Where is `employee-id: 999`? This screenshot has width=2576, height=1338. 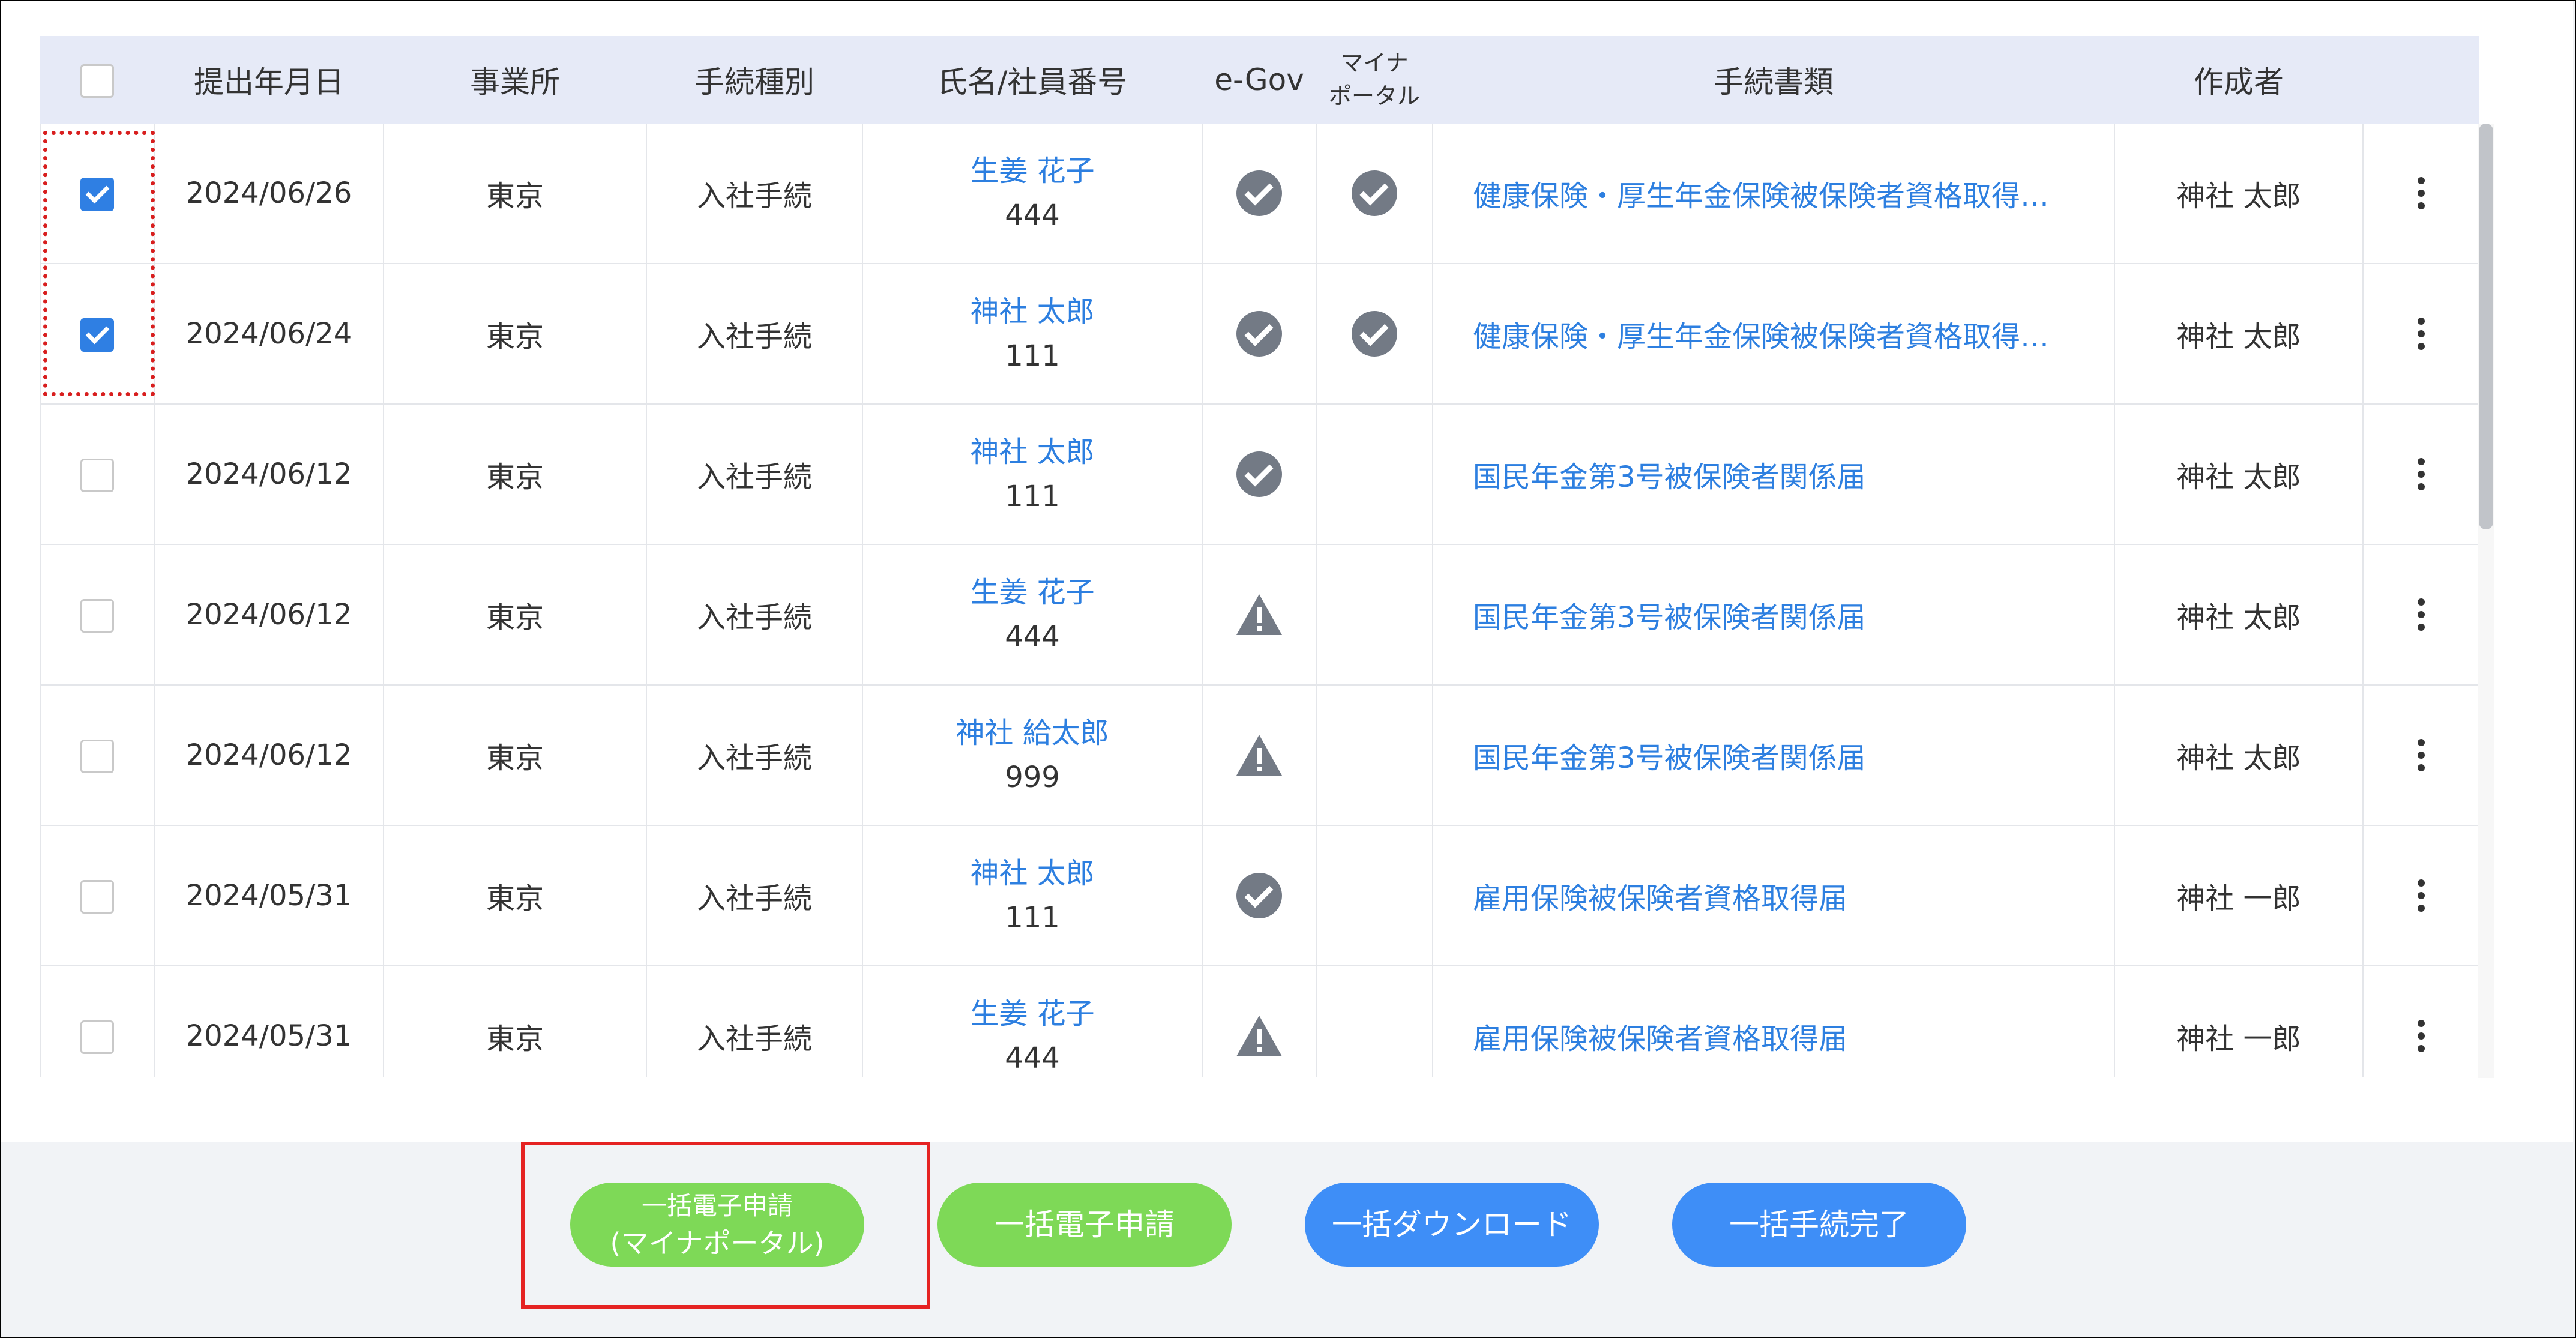 employee-id: 999 is located at coordinates (1032, 777).